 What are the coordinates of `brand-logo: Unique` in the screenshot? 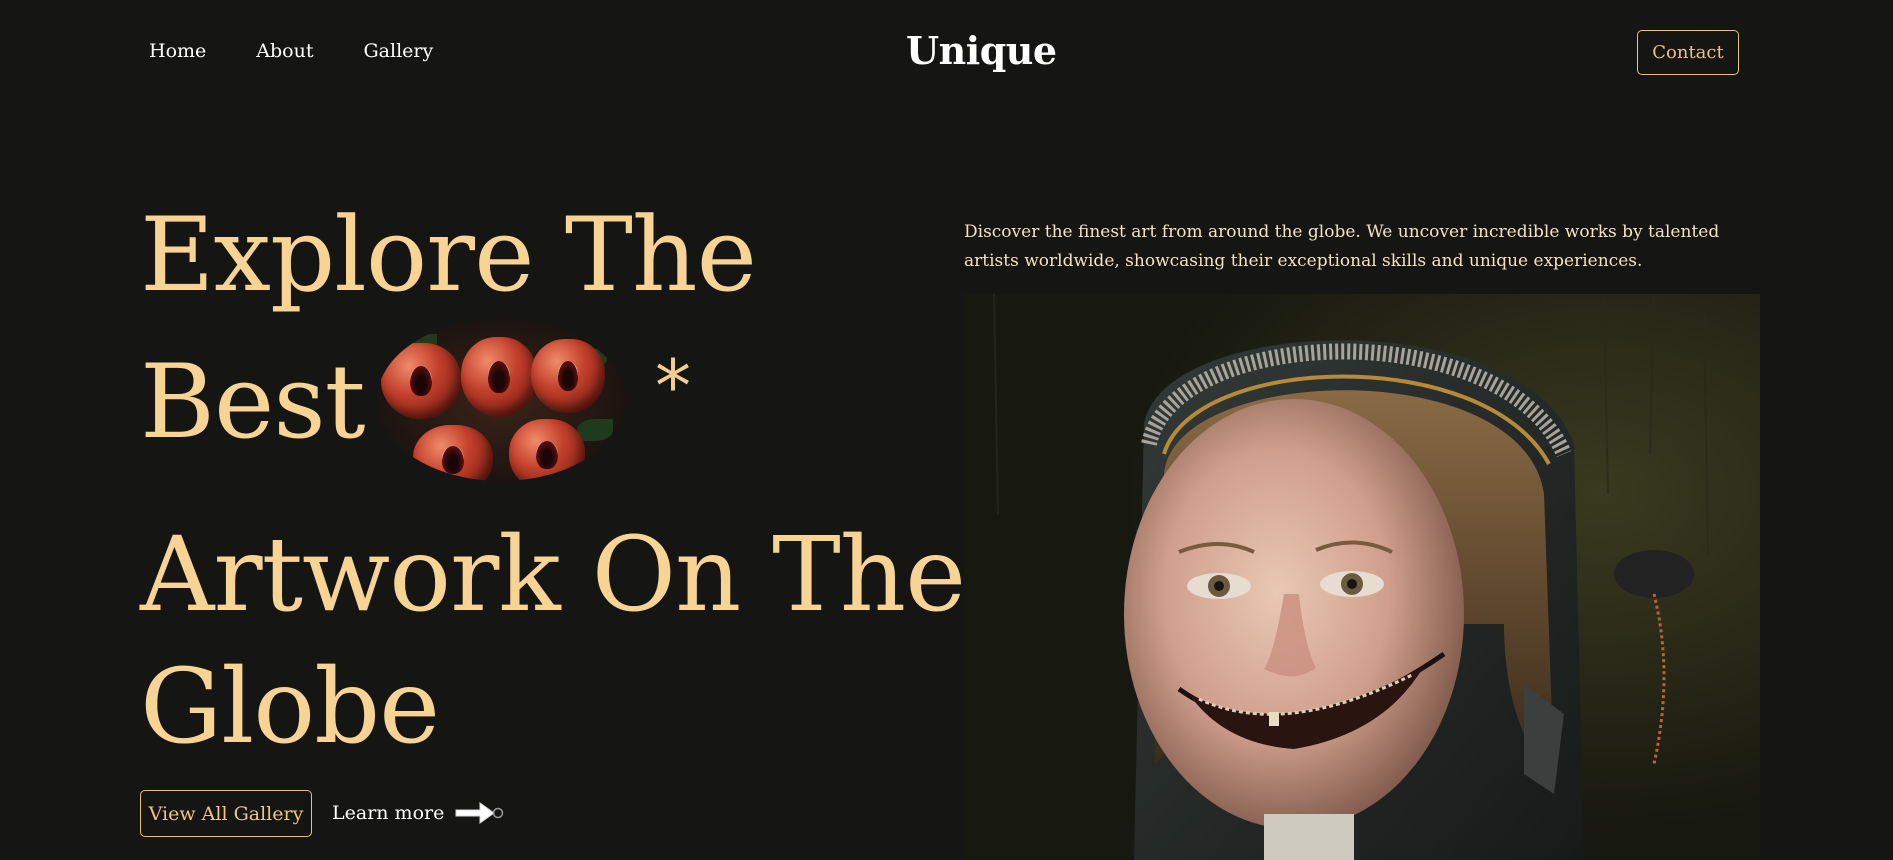 It's located at (981, 50).